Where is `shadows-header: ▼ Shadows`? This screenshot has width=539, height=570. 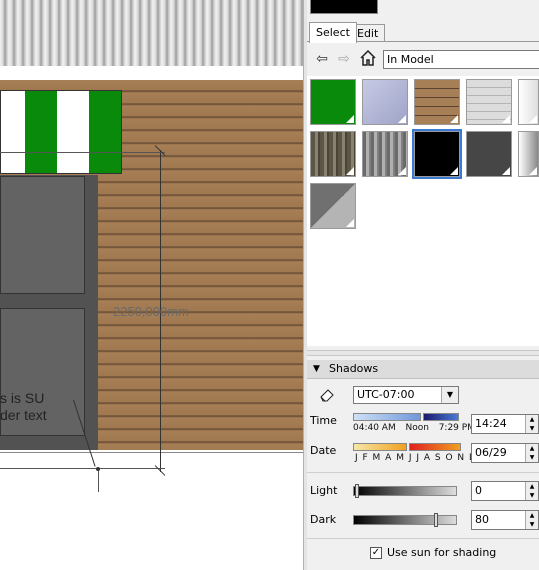
shadows-header: ▼ Shadows is located at coordinates (423, 369).